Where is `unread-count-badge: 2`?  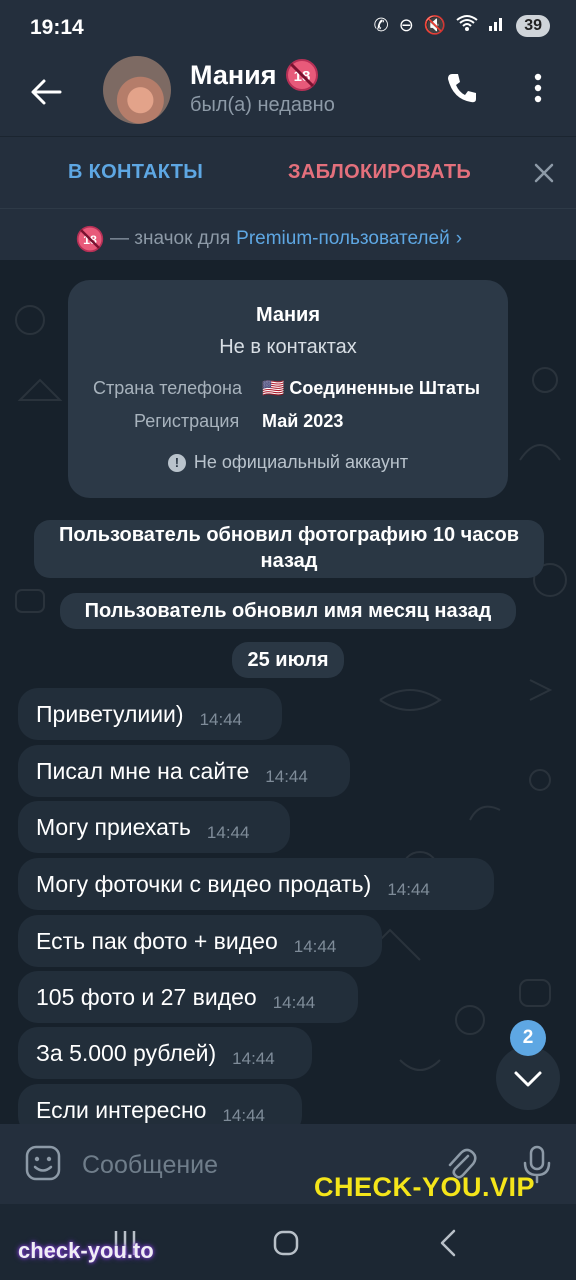
unread-count-badge: 2 is located at coordinates (528, 1038).